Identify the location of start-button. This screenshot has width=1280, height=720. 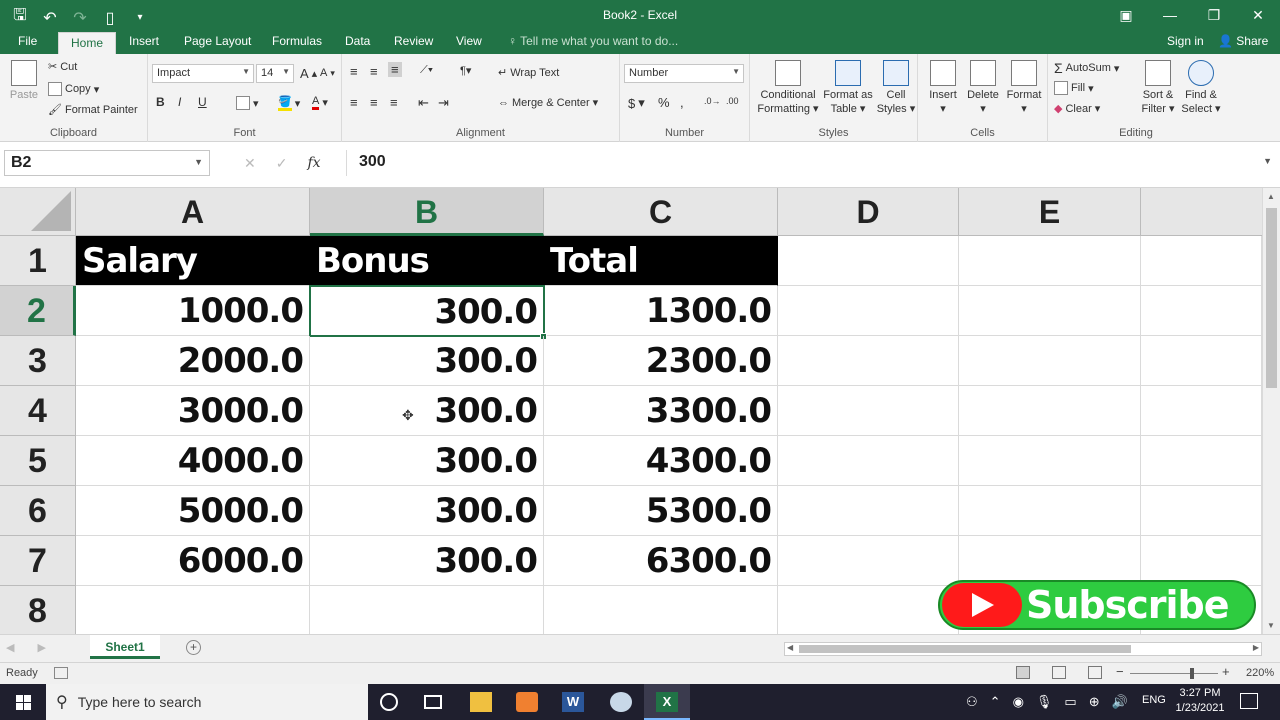
(23, 702).